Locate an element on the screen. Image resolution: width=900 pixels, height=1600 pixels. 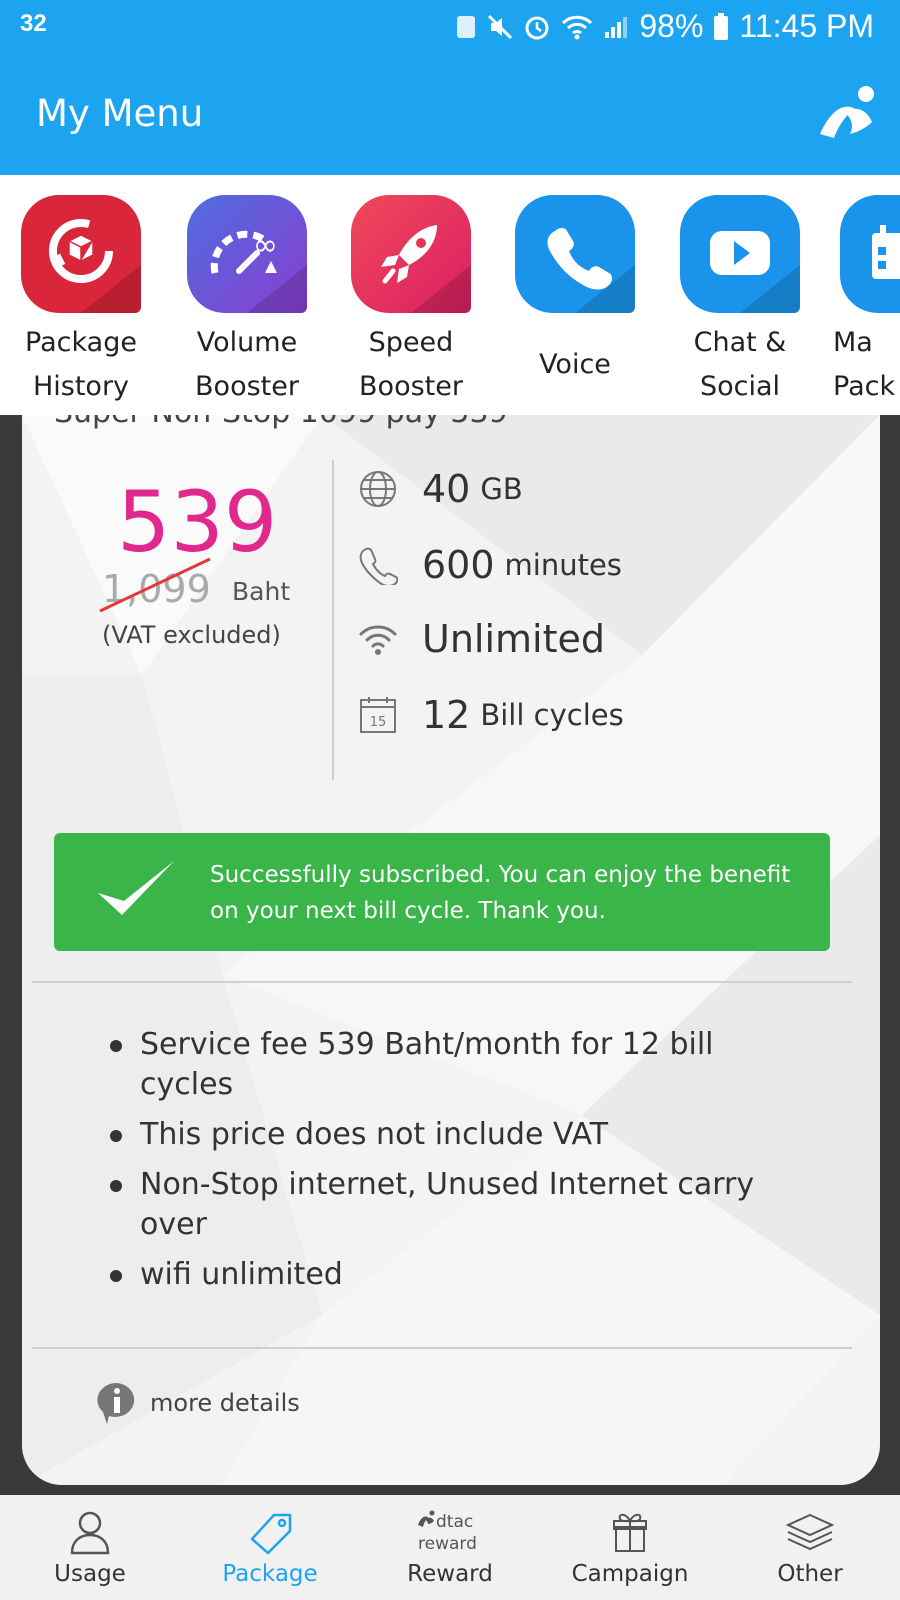
menu-item-speed-booster: Speed Booster is located at coordinates (411, 302).